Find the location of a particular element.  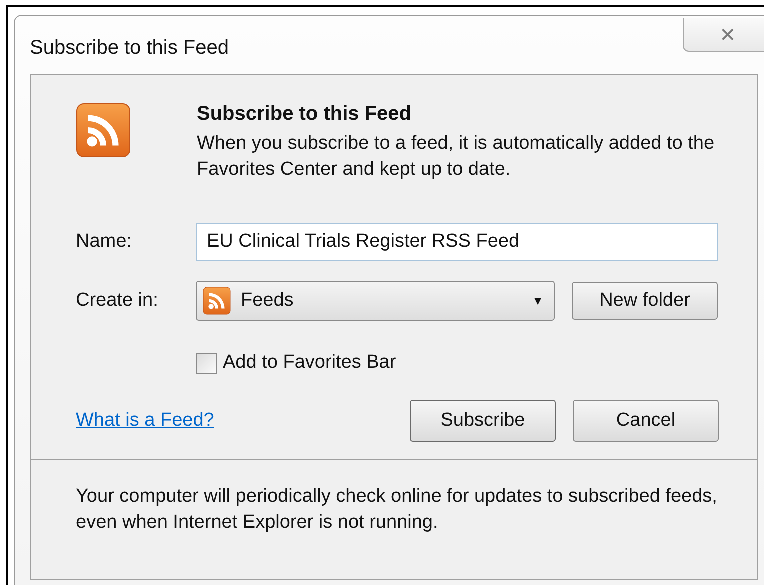

caret-icon: ▼ is located at coordinates (538, 301).